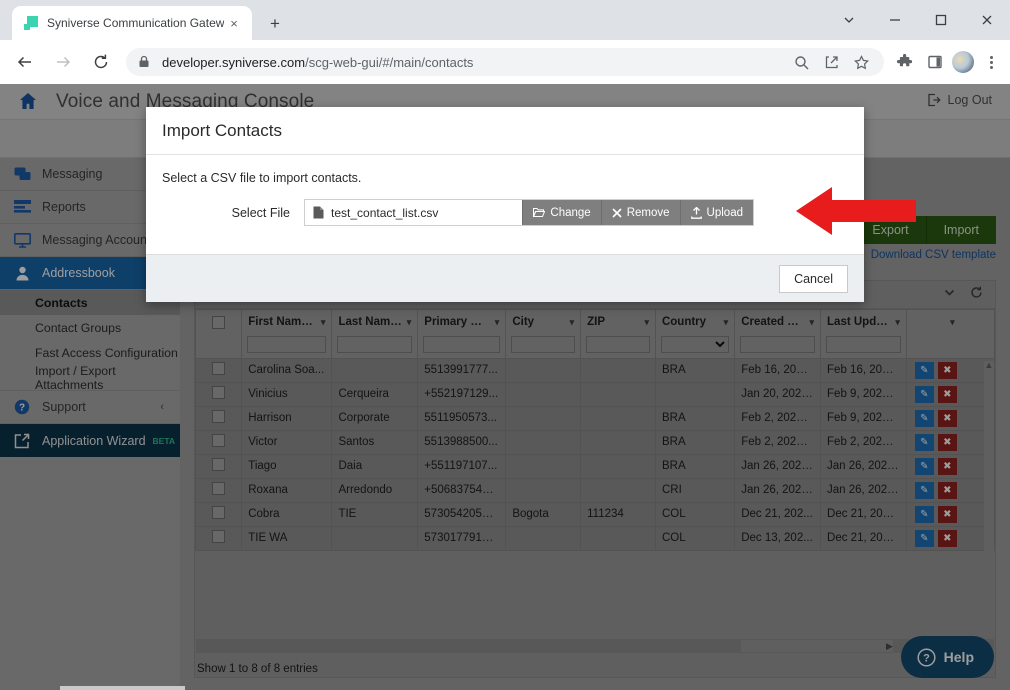 This screenshot has width=1010, height=690. What do you see at coordinates (991, 62) in the screenshot?
I see `kebab-menu-icon` at bounding box center [991, 62].